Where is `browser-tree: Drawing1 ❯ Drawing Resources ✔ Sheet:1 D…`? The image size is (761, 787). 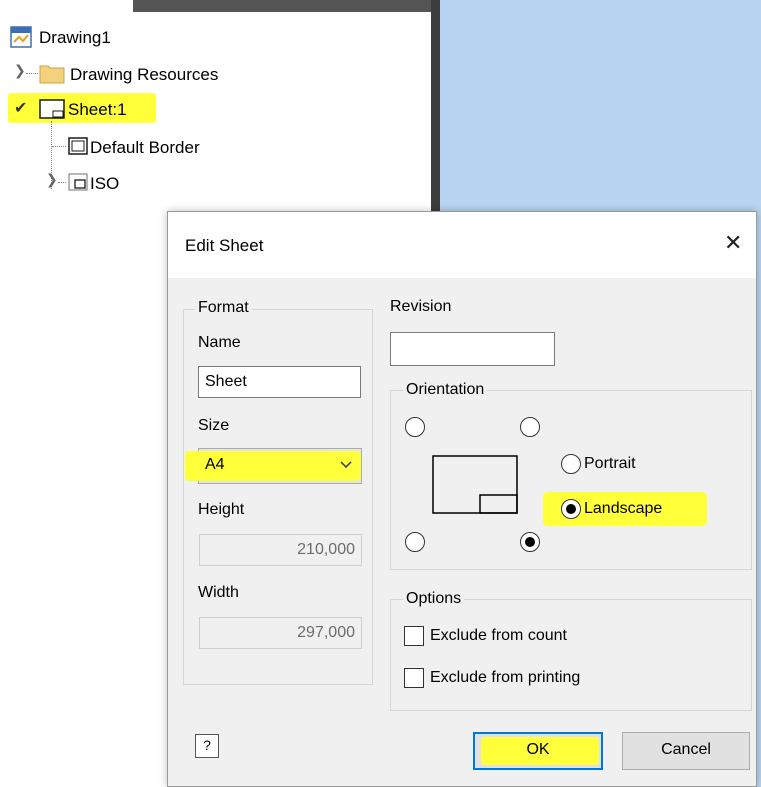 browser-tree: Drawing1 ❯ Drawing Resources ✔ Sheet:1 D… is located at coordinates (215, 110).